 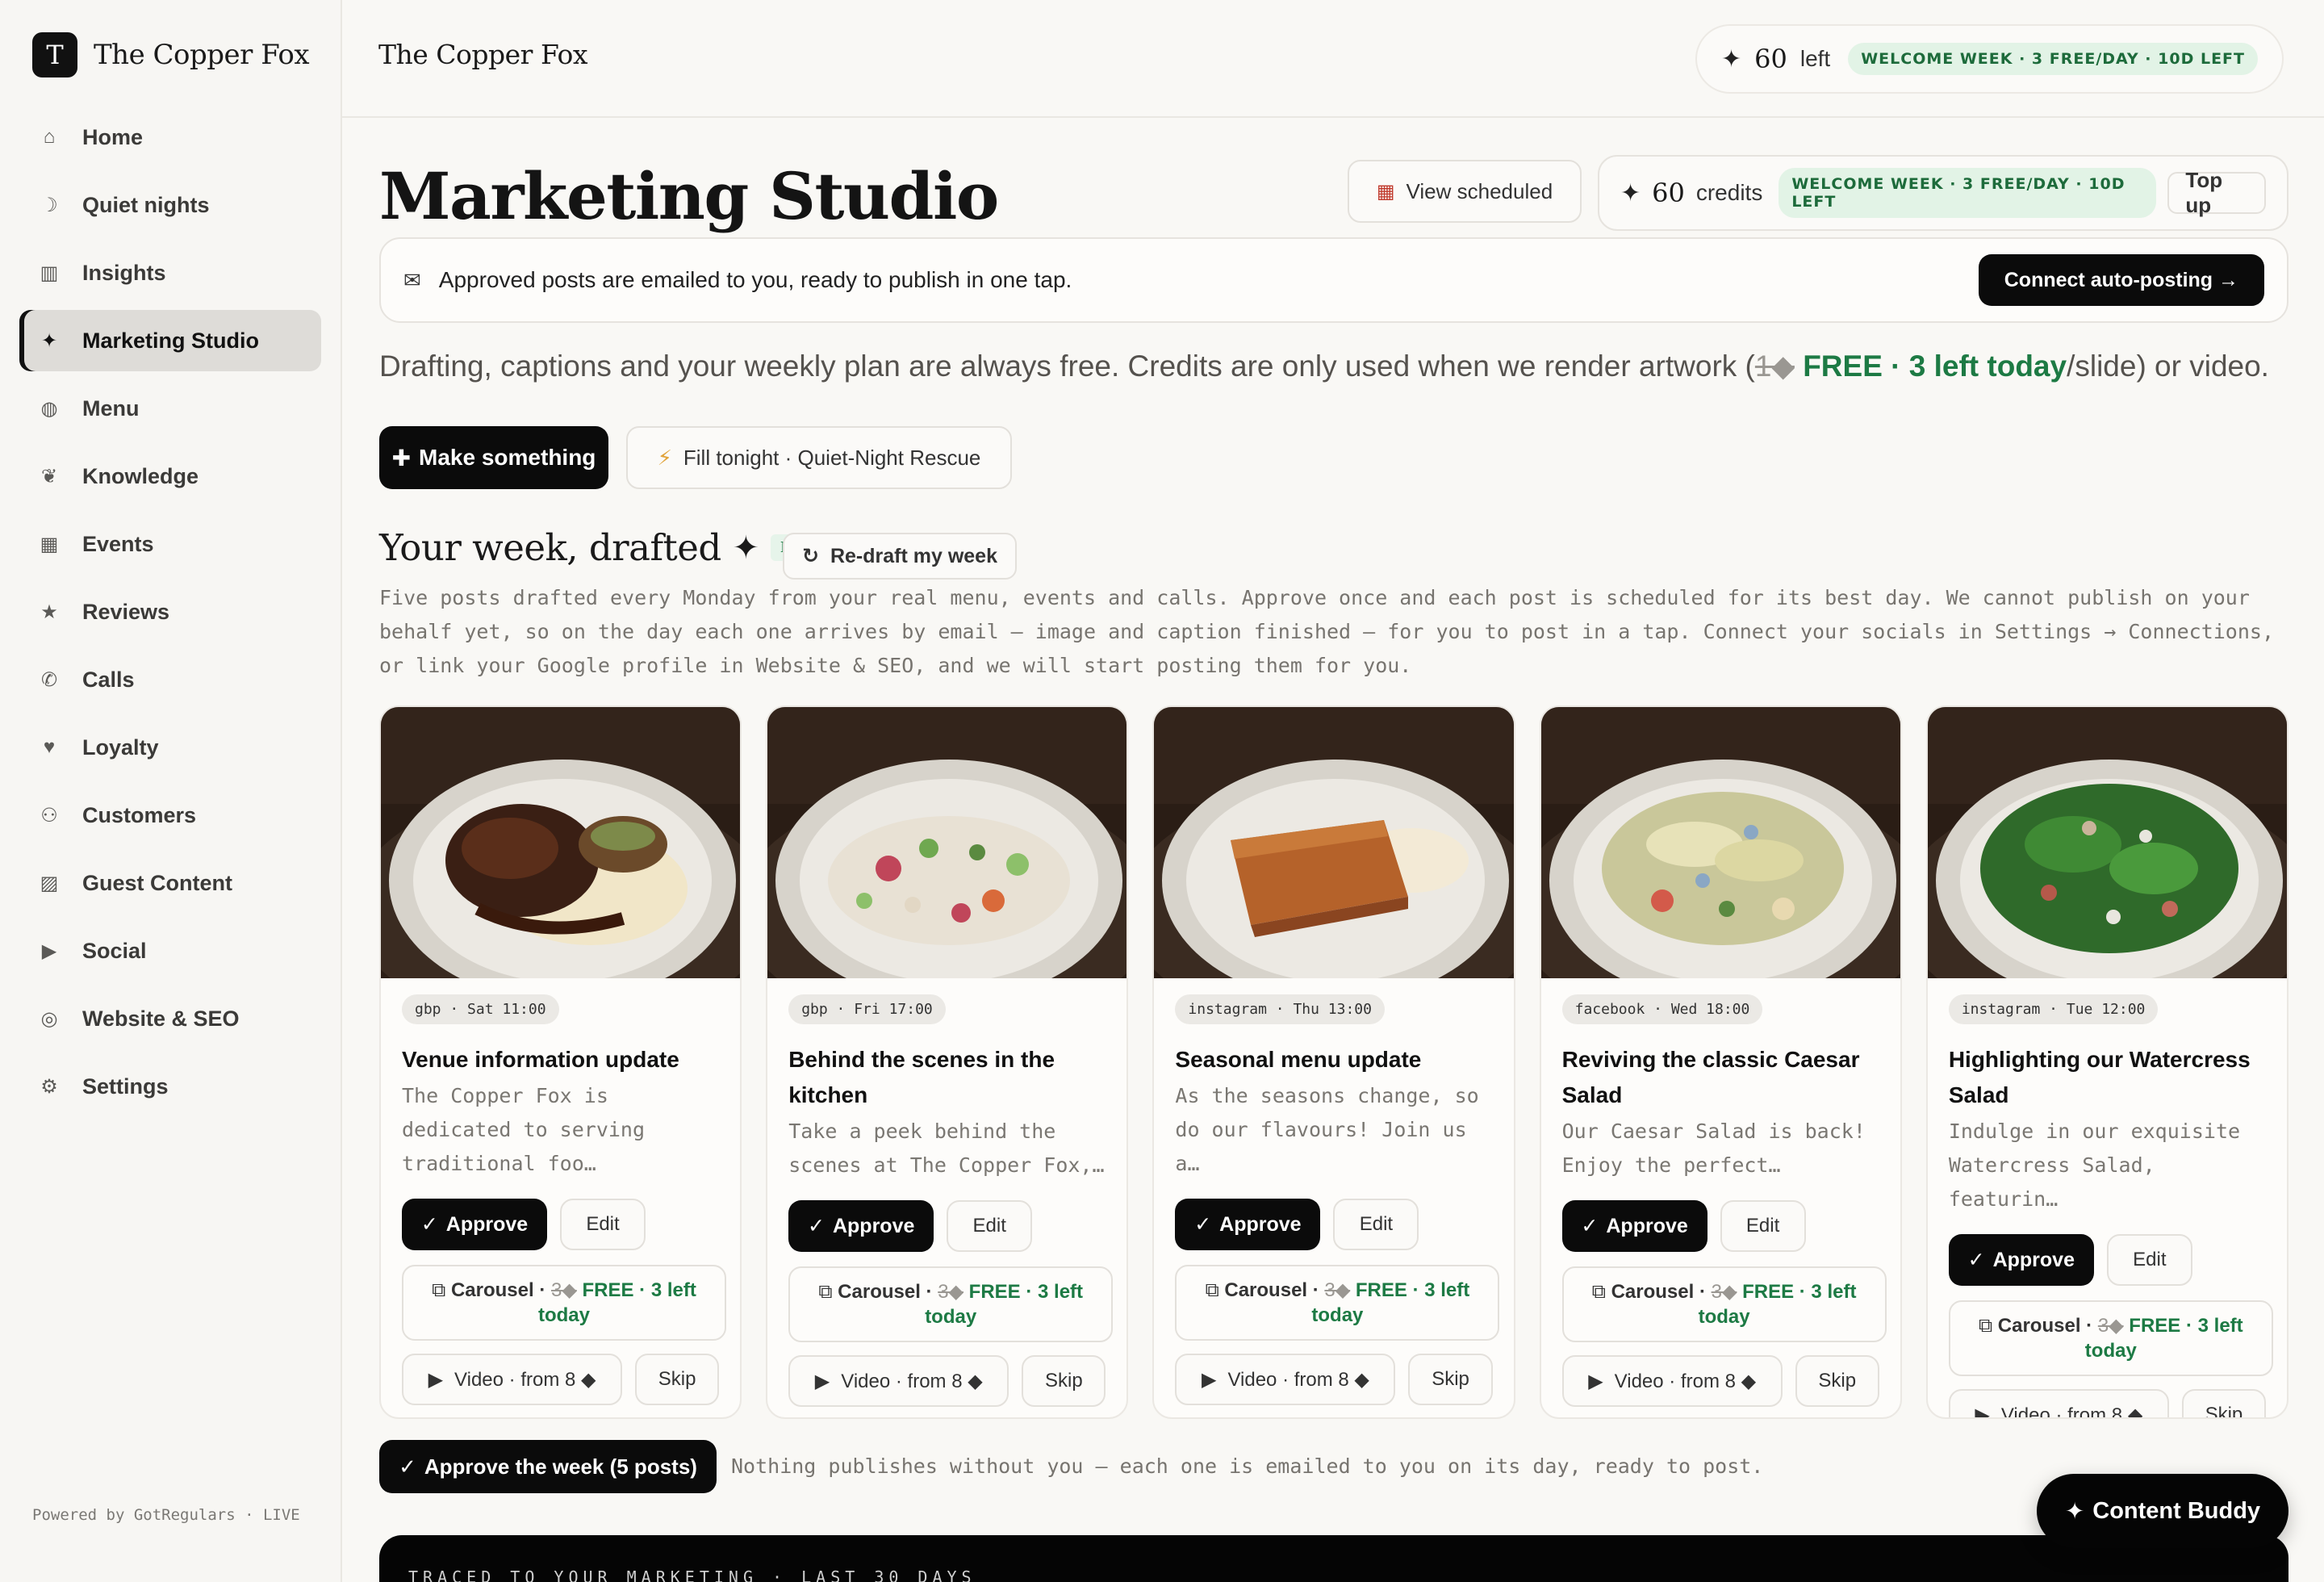 What do you see at coordinates (1815, 58) in the screenshot?
I see `credits-word: left` at bounding box center [1815, 58].